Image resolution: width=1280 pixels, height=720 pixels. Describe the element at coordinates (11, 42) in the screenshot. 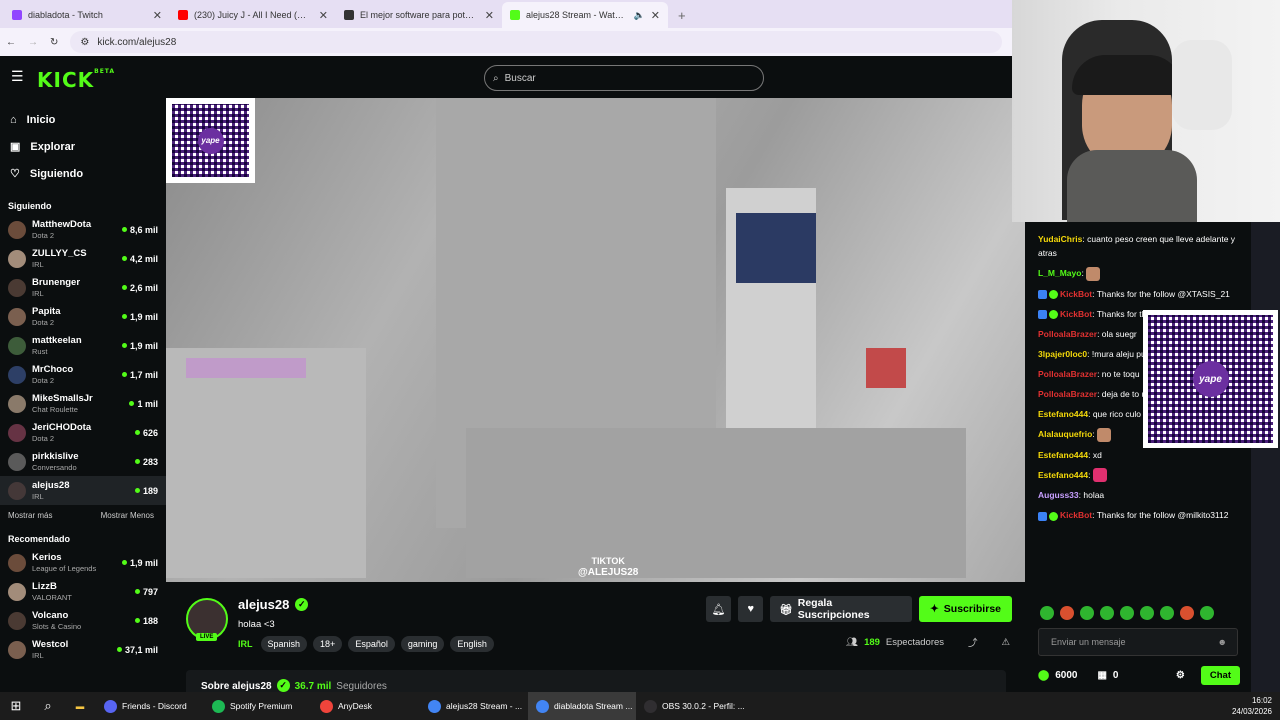

I see `back-icon: ←` at that location.